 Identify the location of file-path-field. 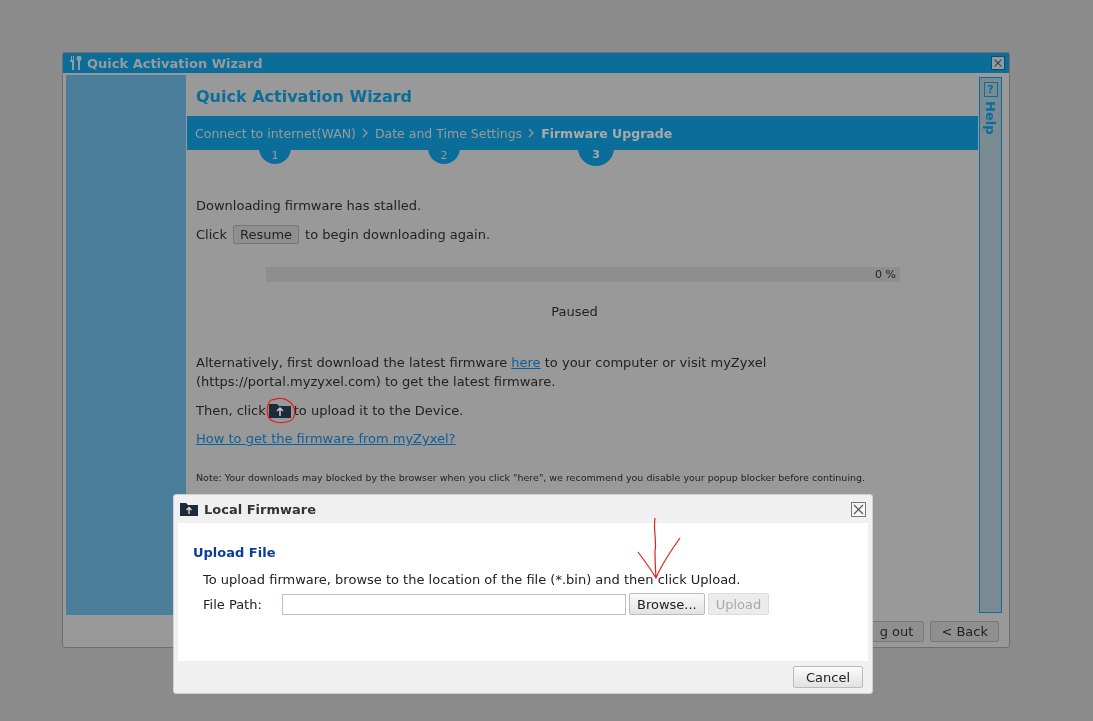
(454, 604).